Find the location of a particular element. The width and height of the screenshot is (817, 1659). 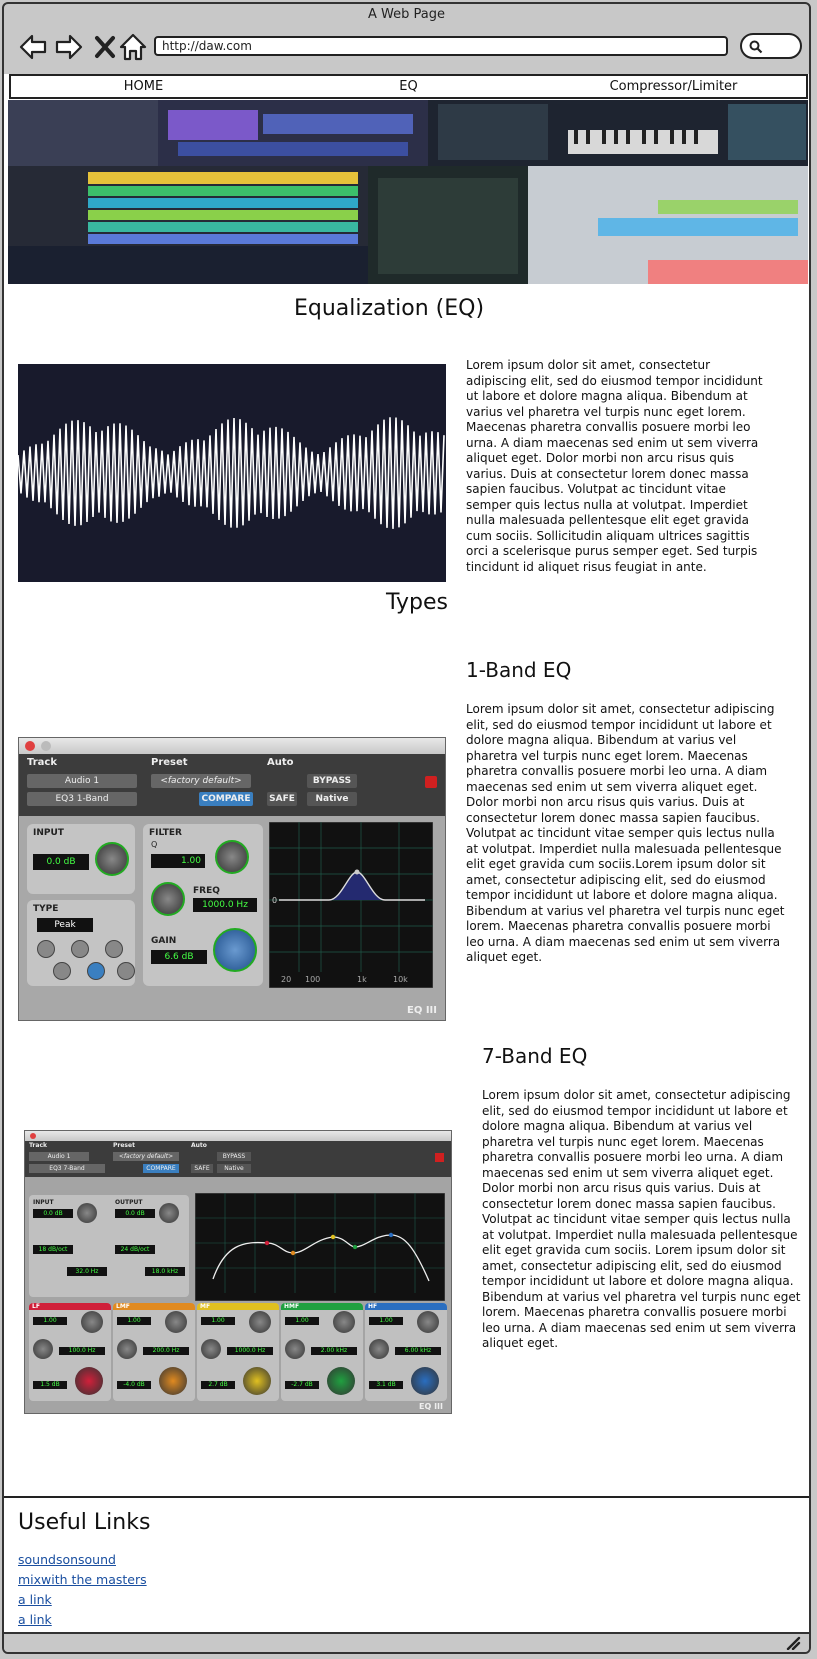

page-title: Equalization (EQ) is located at coordinates (389, 308).